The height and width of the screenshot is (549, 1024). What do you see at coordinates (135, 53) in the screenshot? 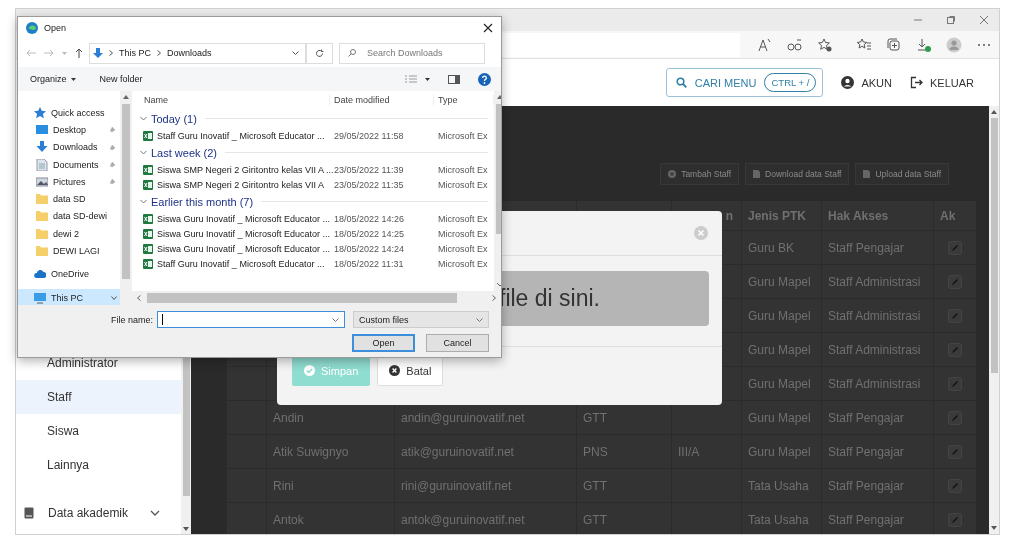
I see `breadcrumb: This PC` at bounding box center [135, 53].